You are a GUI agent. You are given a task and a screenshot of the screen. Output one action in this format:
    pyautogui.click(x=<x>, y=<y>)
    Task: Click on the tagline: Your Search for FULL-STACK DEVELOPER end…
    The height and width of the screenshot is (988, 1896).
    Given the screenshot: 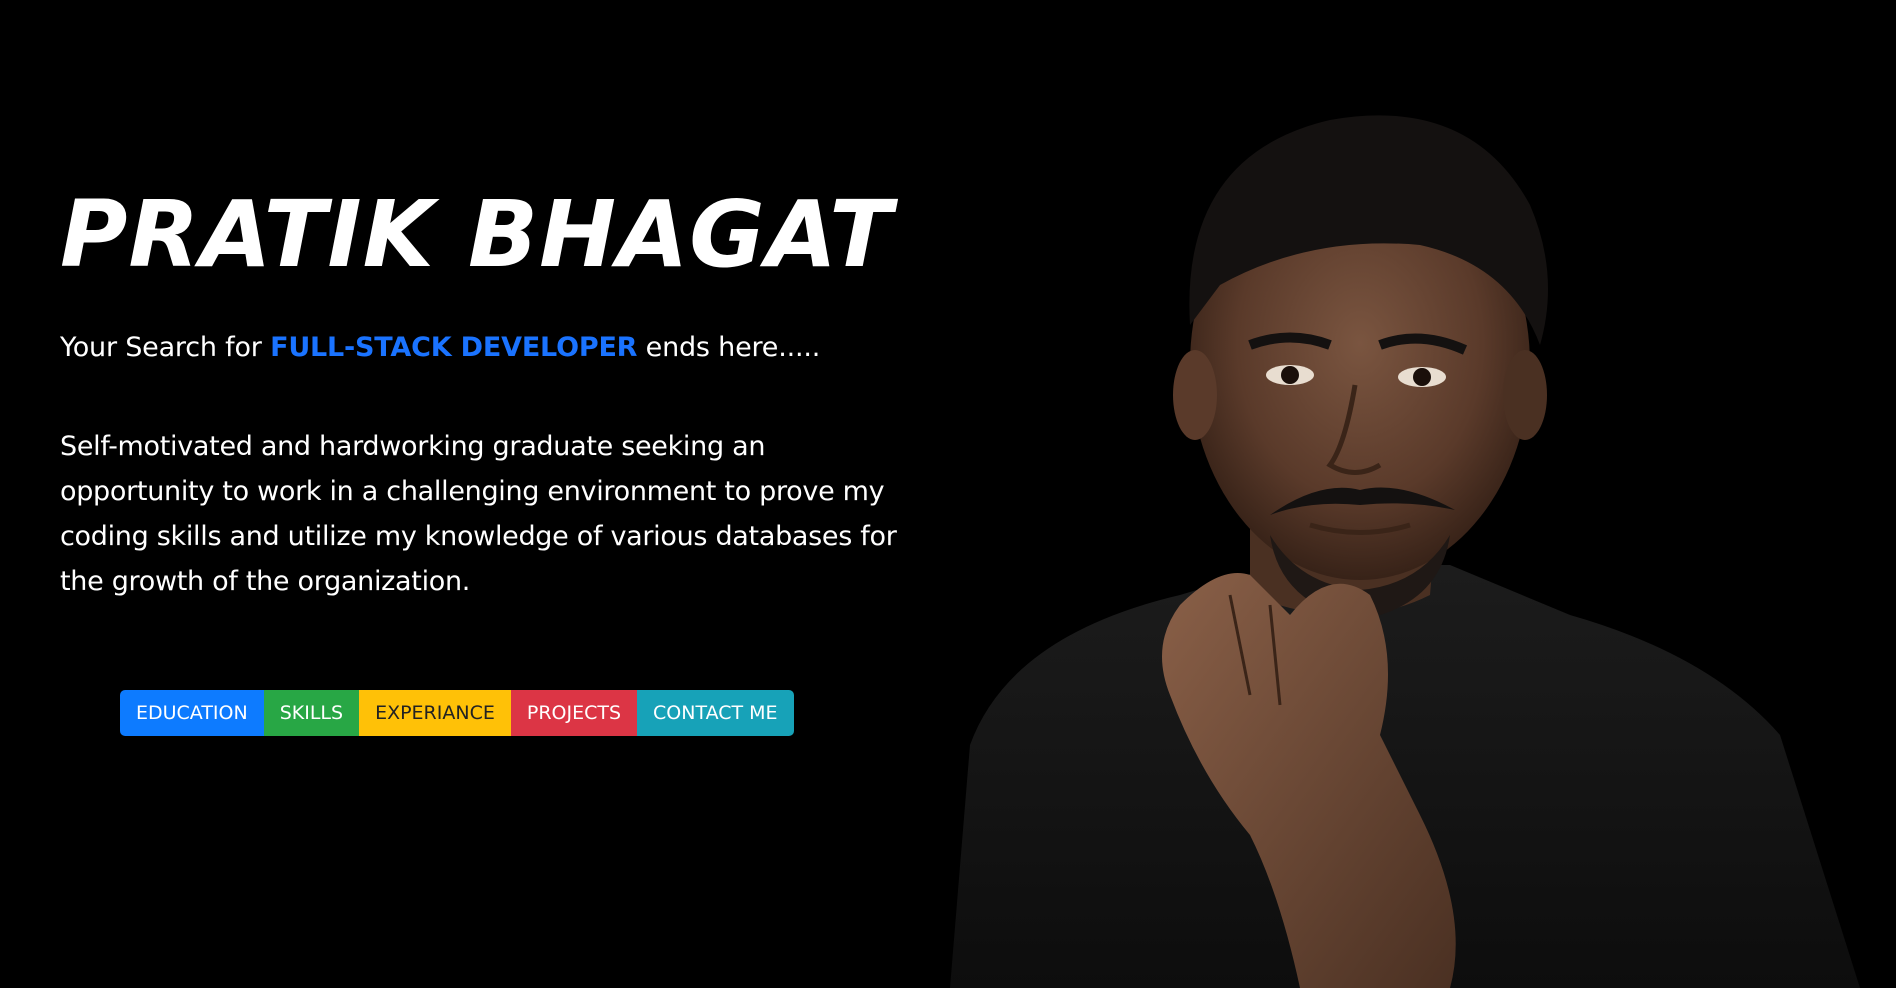 What is the action you would take?
    pyautogui.click(x=490, y=348)
    